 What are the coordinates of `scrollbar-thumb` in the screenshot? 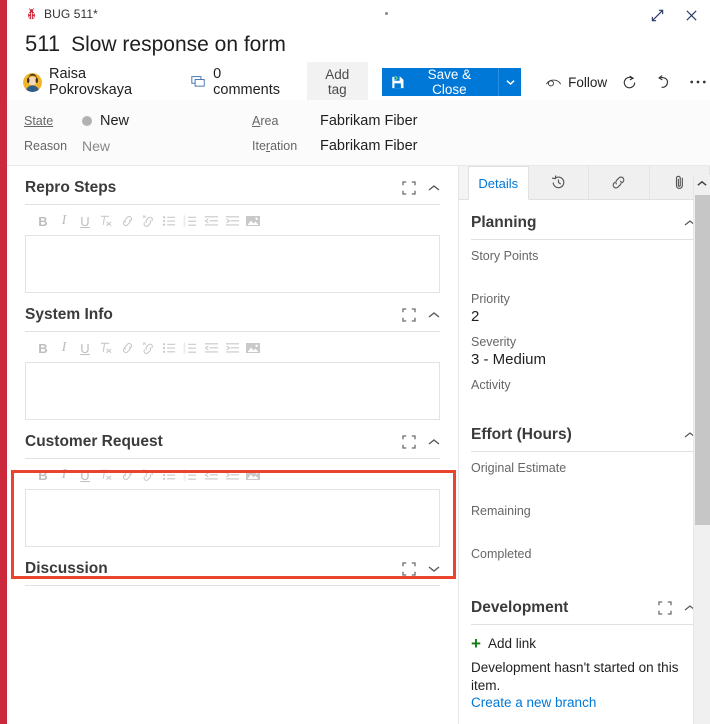 It's located at (702, 360).